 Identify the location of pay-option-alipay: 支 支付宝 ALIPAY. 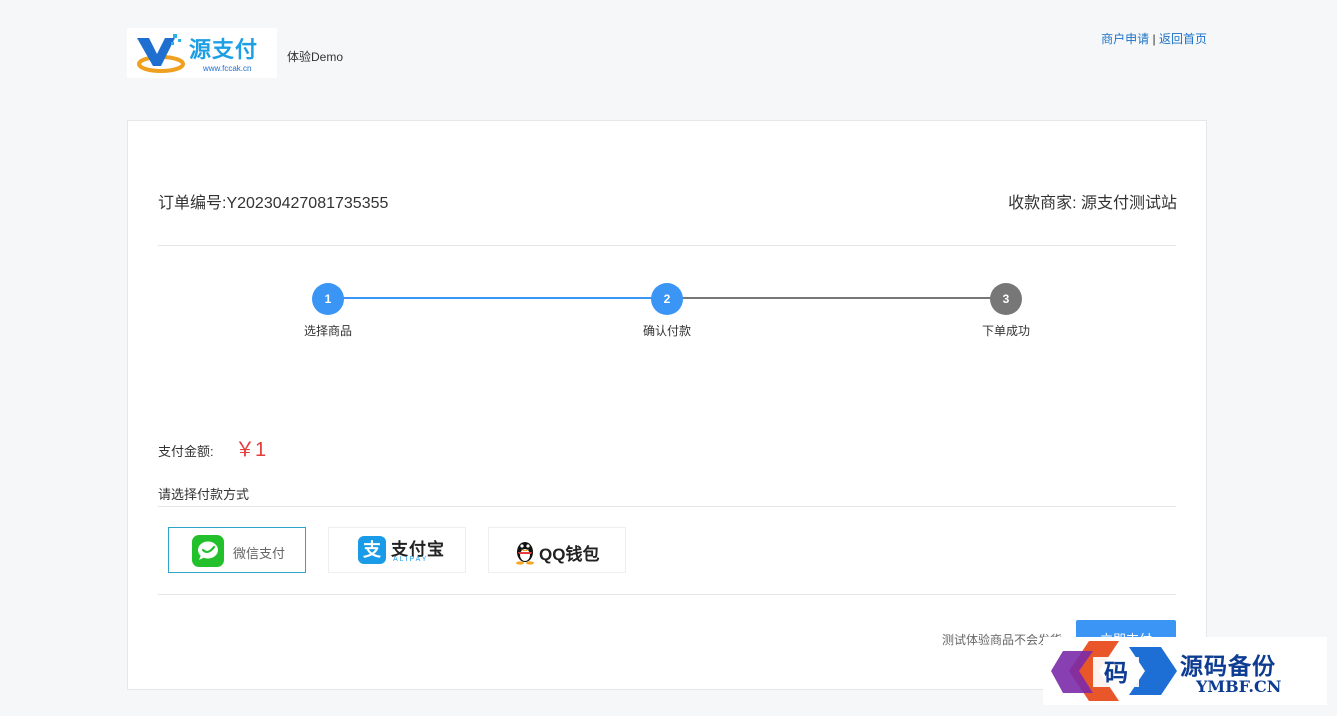
(397, 550).